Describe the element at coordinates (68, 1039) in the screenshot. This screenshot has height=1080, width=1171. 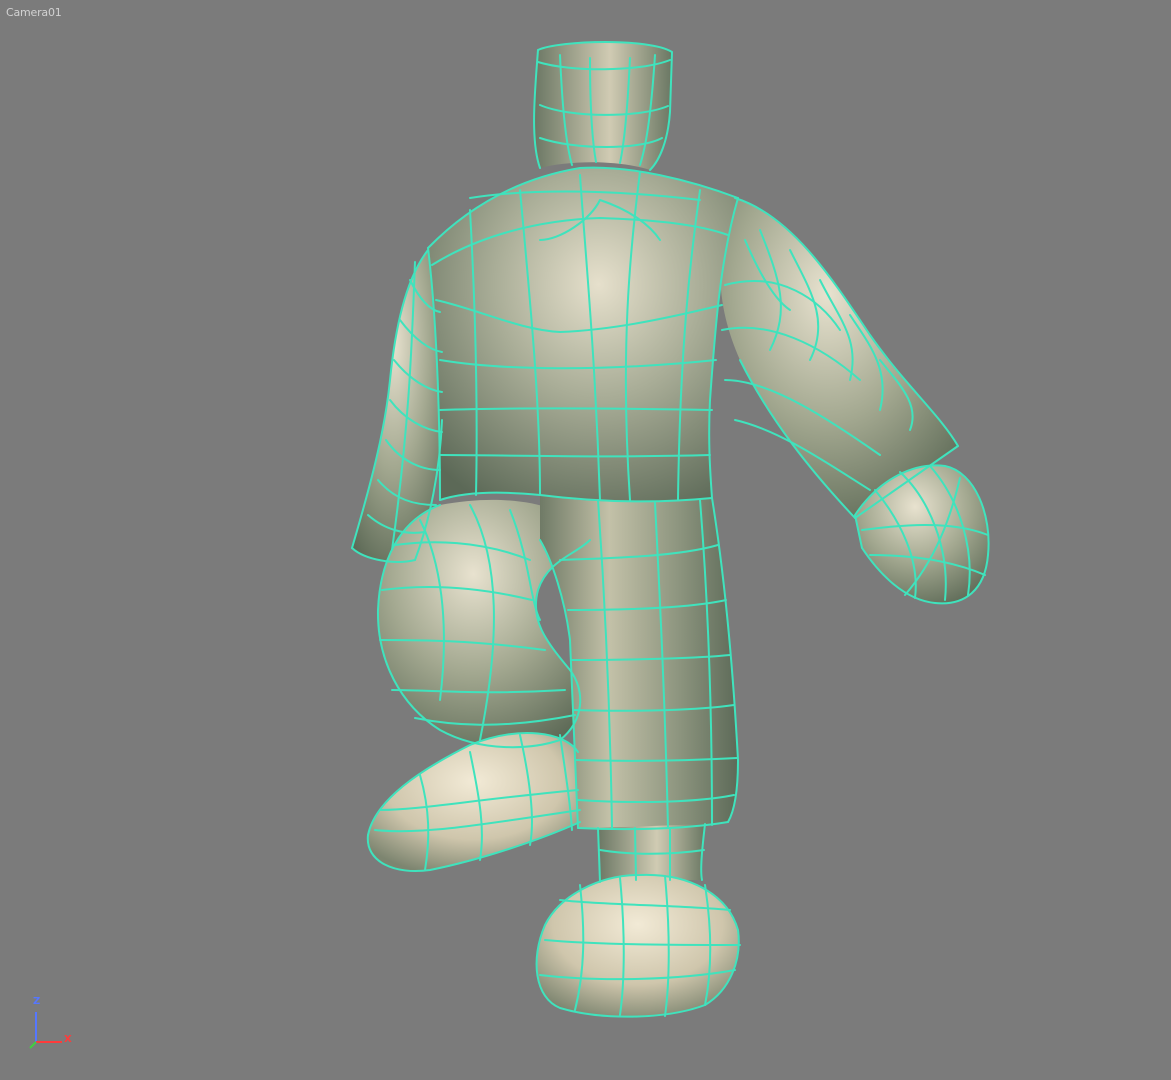
I see `axis-x-label: X` at that location.